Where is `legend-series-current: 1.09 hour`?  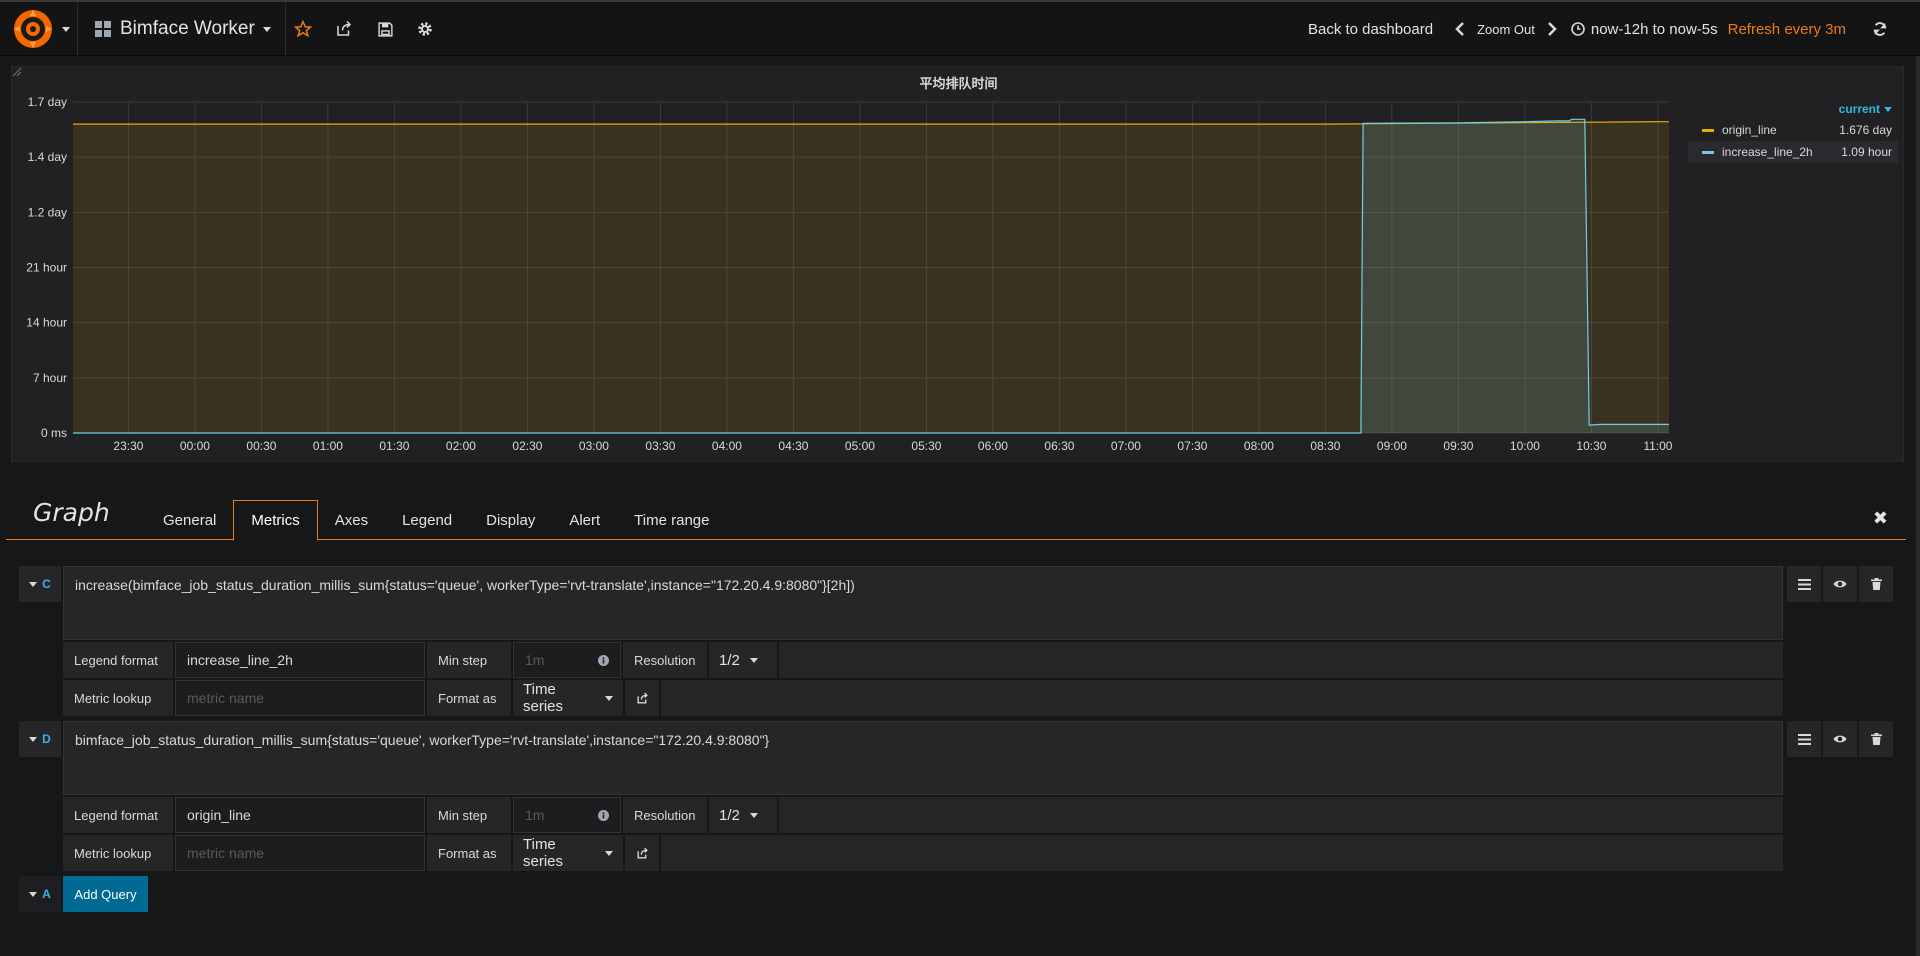
legend-series-current: 1.09 hour is located at coordinates (1866, 152).